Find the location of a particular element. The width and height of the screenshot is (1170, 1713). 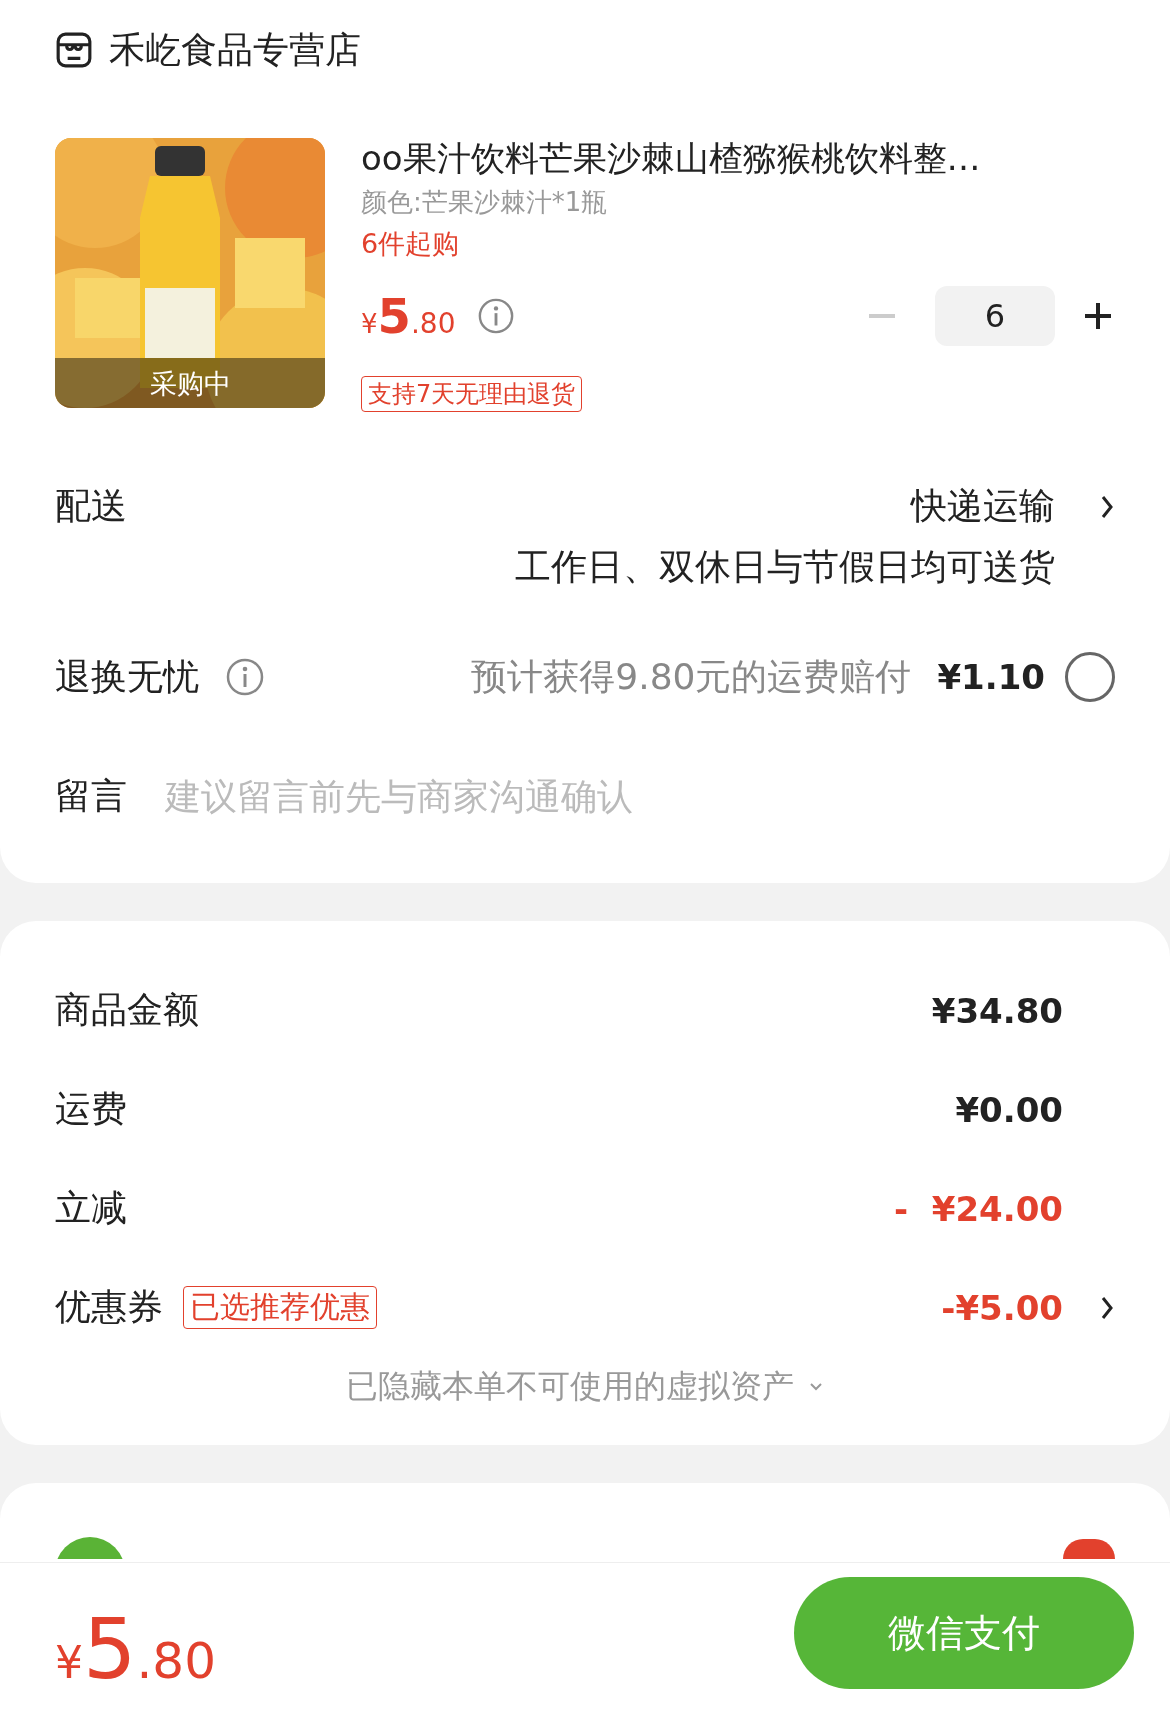

store-name: 禾屹食品专营店 is located at coordinates (235, 50).